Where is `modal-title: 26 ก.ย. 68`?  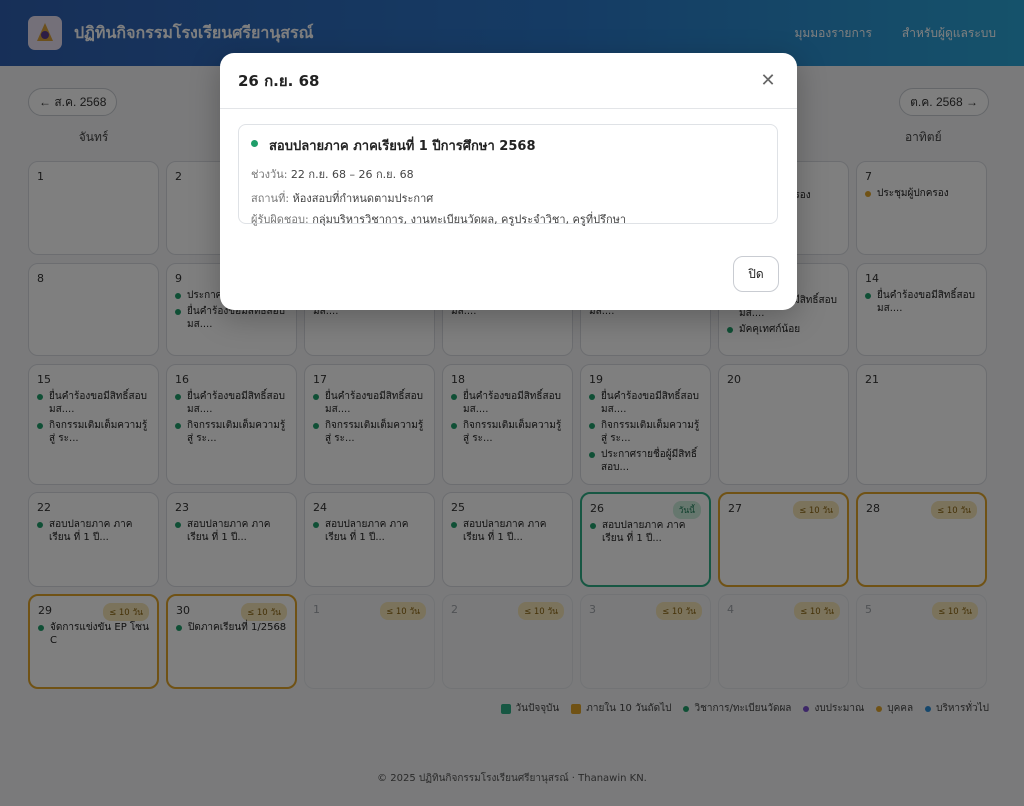
modal-title: 26 ก.ย. 68 is located at coordinates (279, 80).